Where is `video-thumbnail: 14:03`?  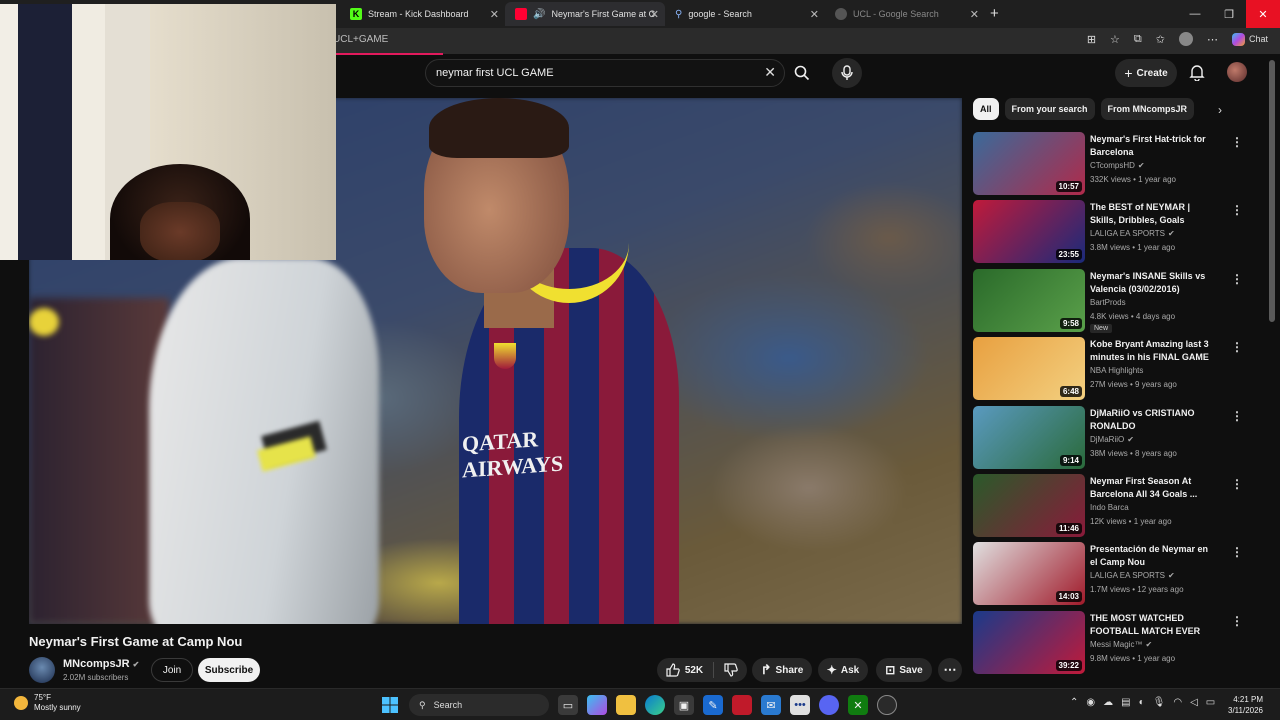 video-thumbnail: 14:03 is located at coordinates (1029, 574).